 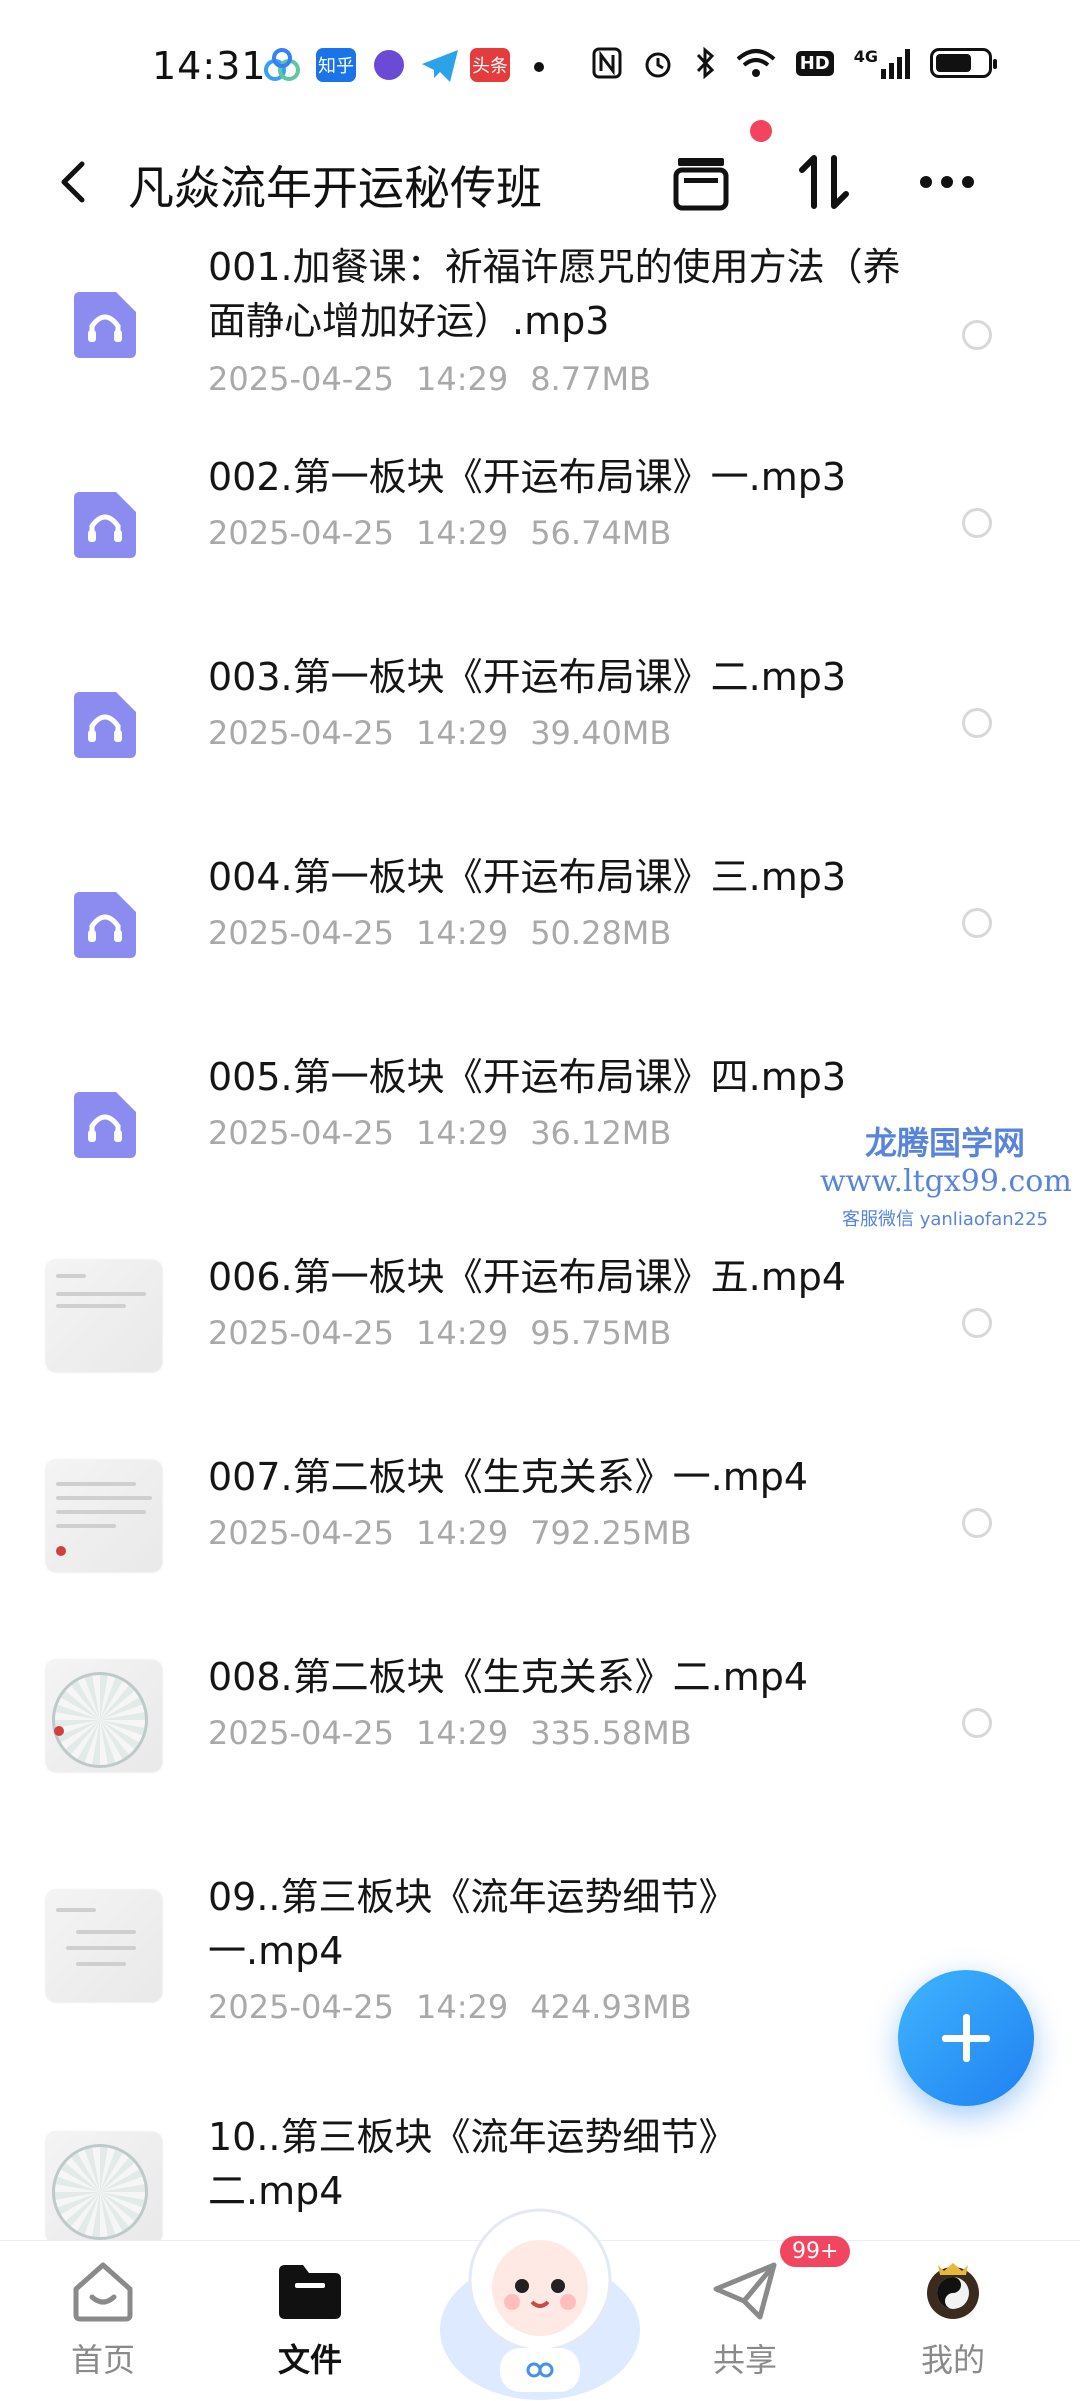 I want to click on file-name: 001.加餐课：祈福许愿咒的使用方法（养面静心增加好运）.mp3, so click(x=554, y=294).